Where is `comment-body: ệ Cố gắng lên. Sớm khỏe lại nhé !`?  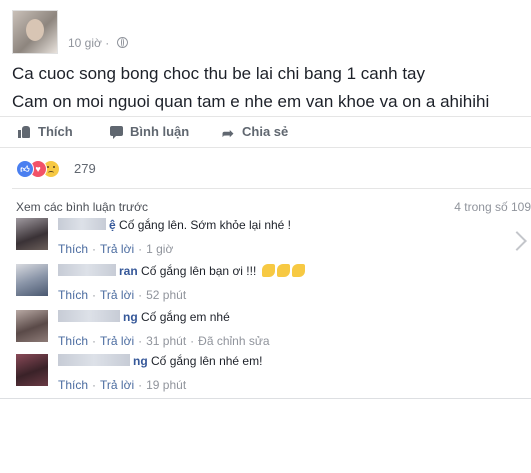
comment-body: ệ Cố gắng lên. Sớm khỏe lại nhé ! is located at coordinates (174, 225).